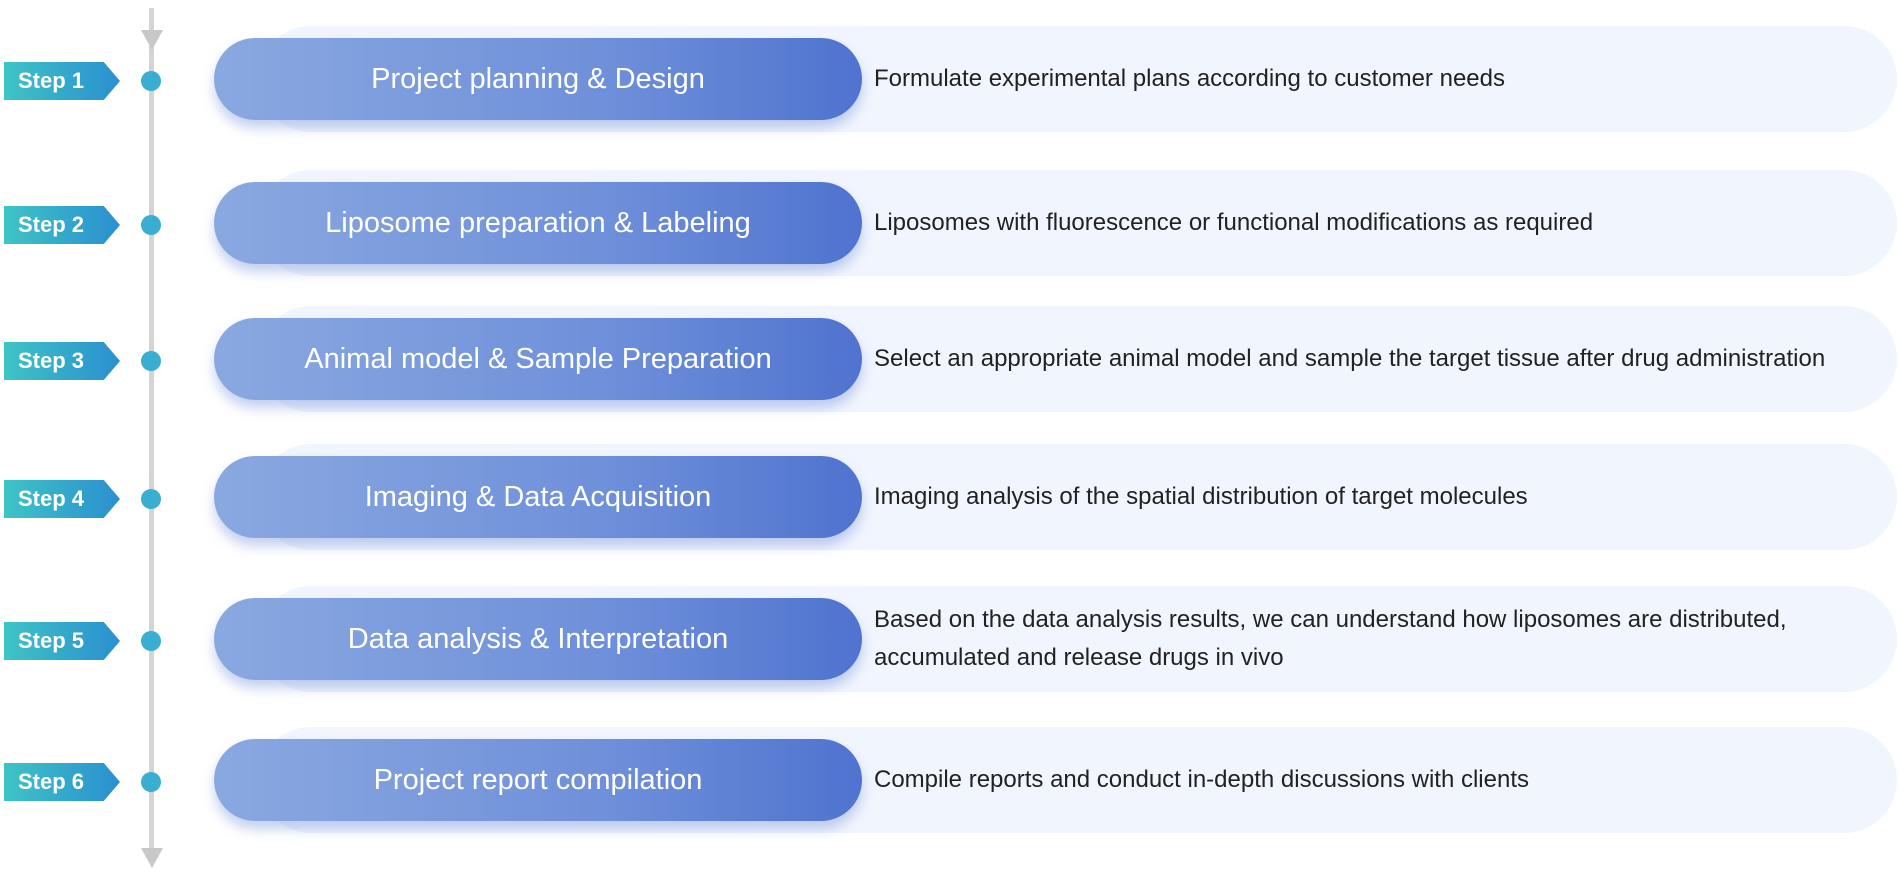  What do you see at coordinates (62, 361) in the screenshot?
I see `step-badge: Step 3` at bounding box center [62, 361].